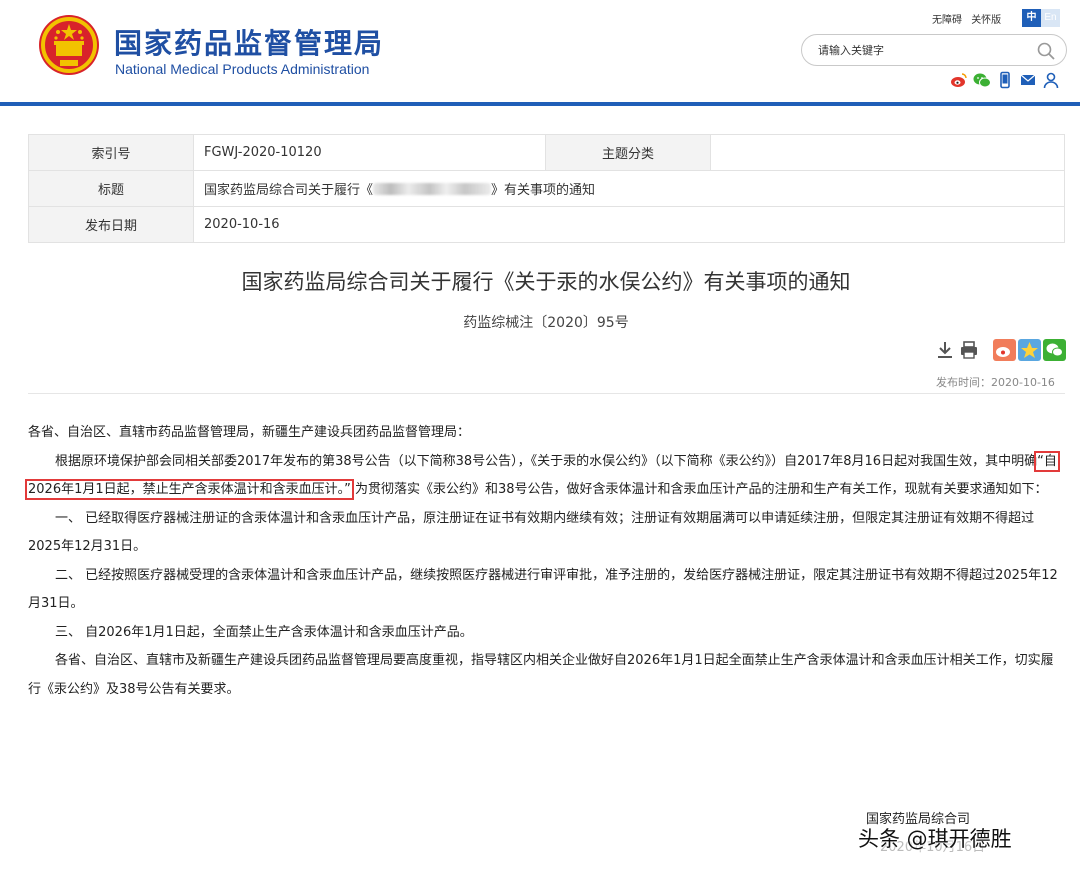  What do you see at coordinates (264, 632) in the screenshot?
I see `list-item: 三、 自2026年1月1日起，全面禁止生产含汞体温计和含汞血压计产品。` at bounding box center [264, 632].